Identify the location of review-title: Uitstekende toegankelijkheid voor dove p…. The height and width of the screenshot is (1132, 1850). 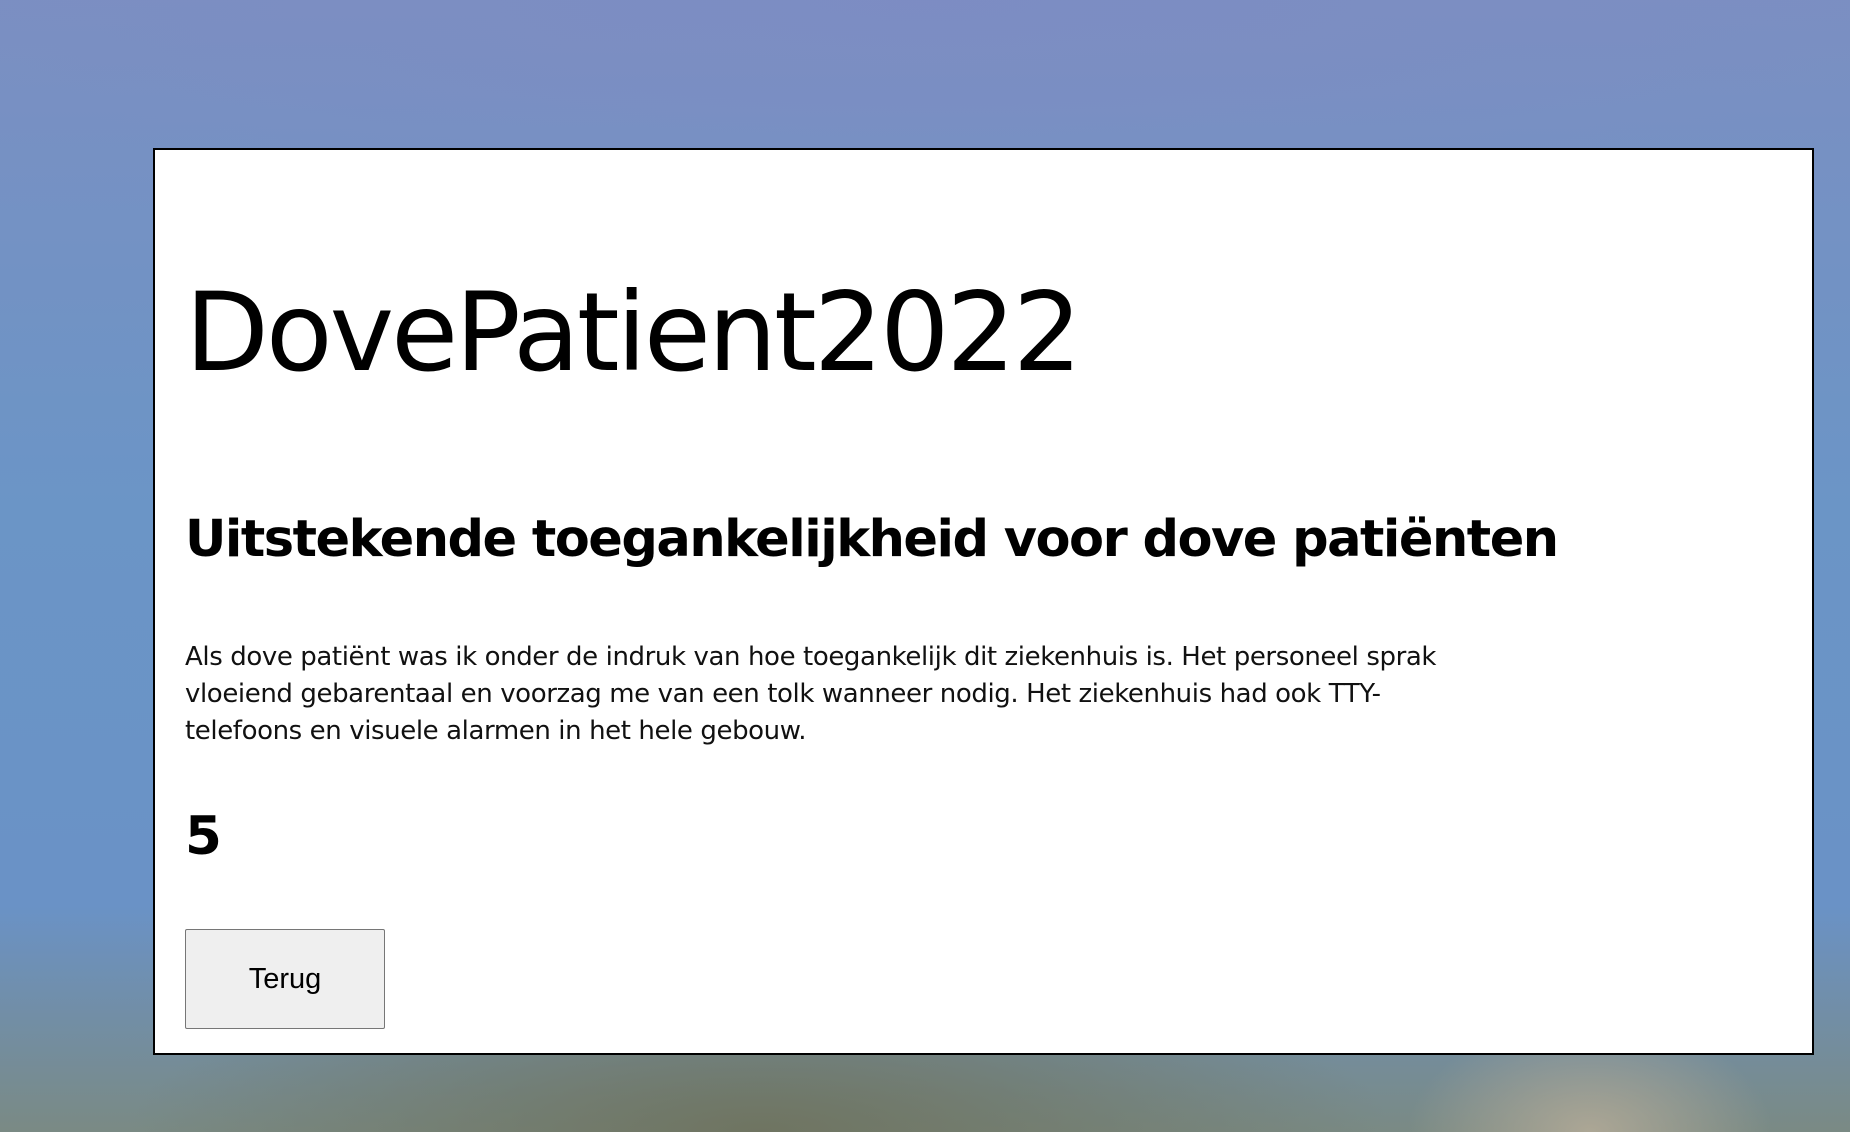
(872, 539).